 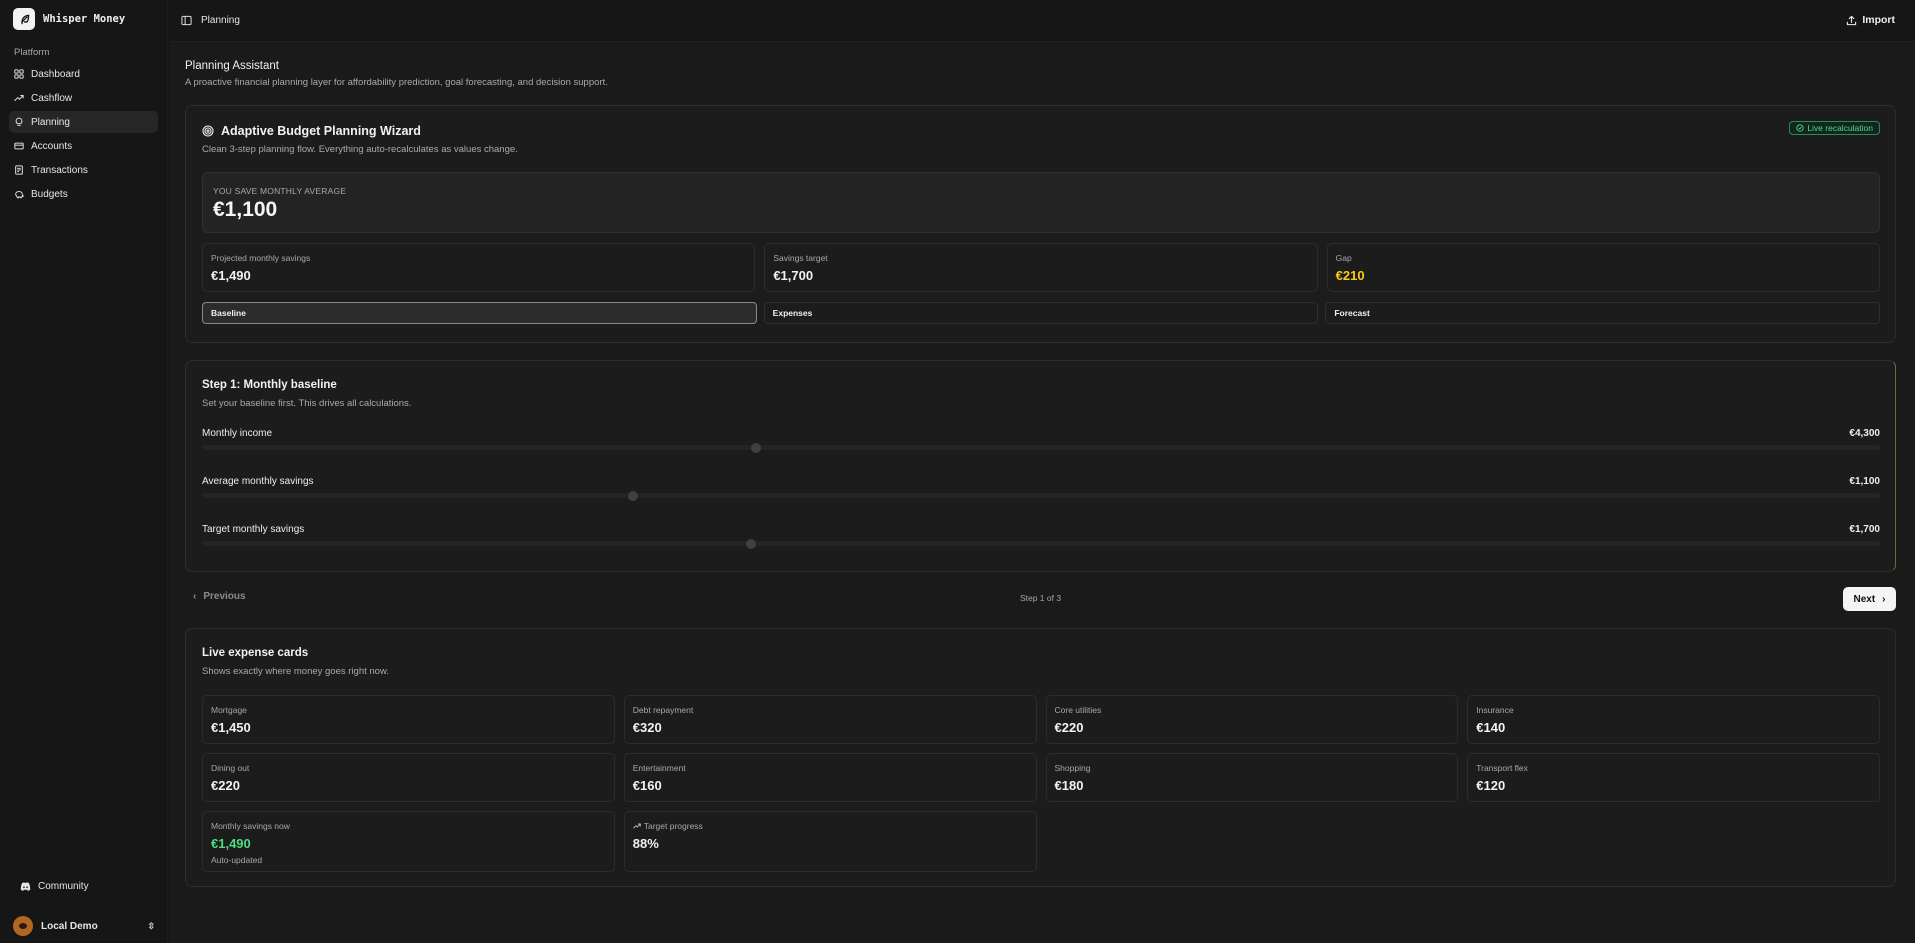 What do you see at coordinates (19, 146) in the screenshot?
I see `card-icon` at bounding box center [19, 146].